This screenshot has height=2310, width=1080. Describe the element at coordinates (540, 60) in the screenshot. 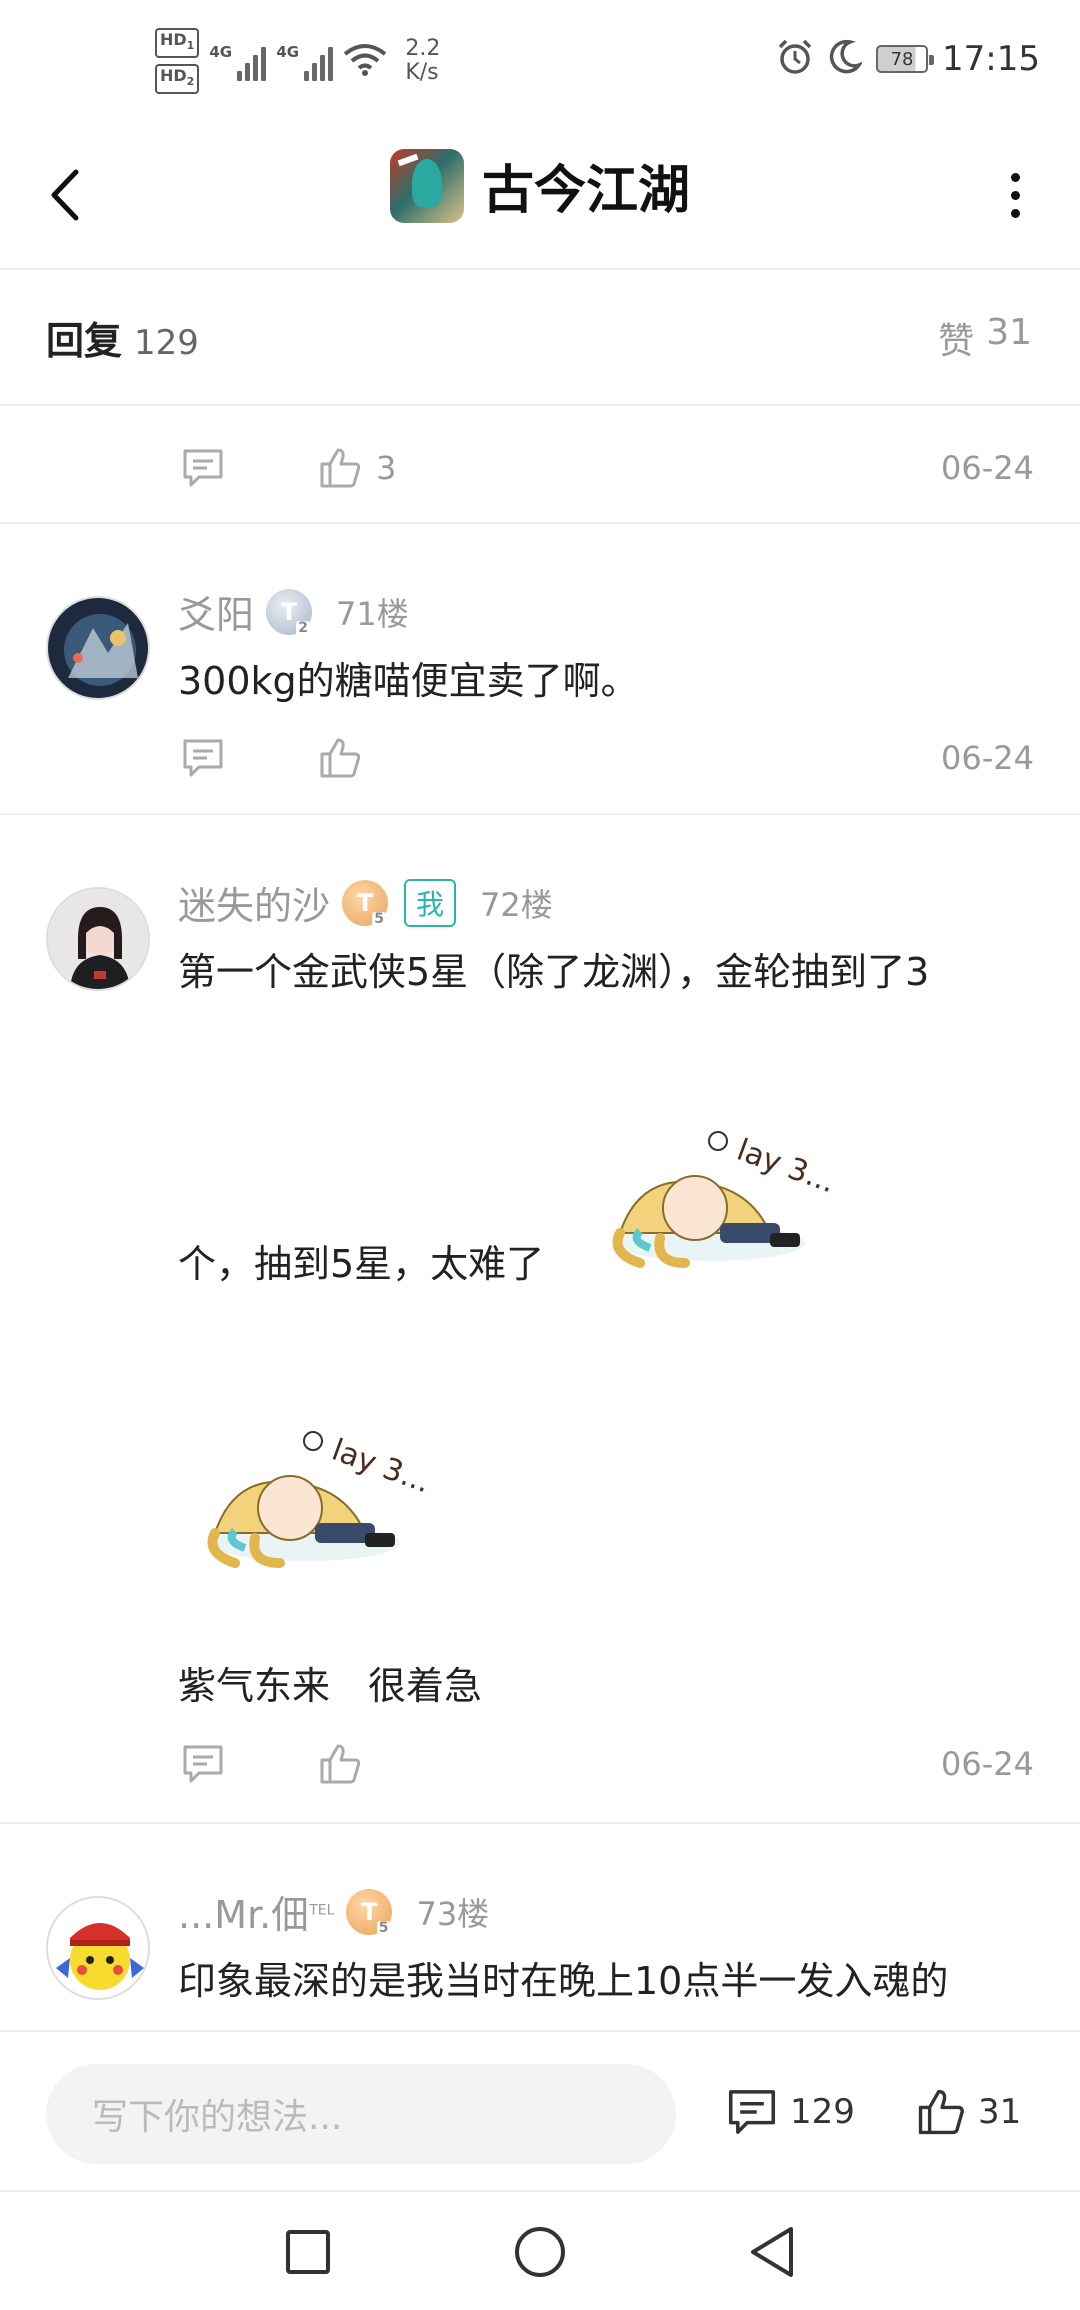

I see `status-bar: HD1 HD2 4G 4G 2.2 K/s 78 17:15` at that location.